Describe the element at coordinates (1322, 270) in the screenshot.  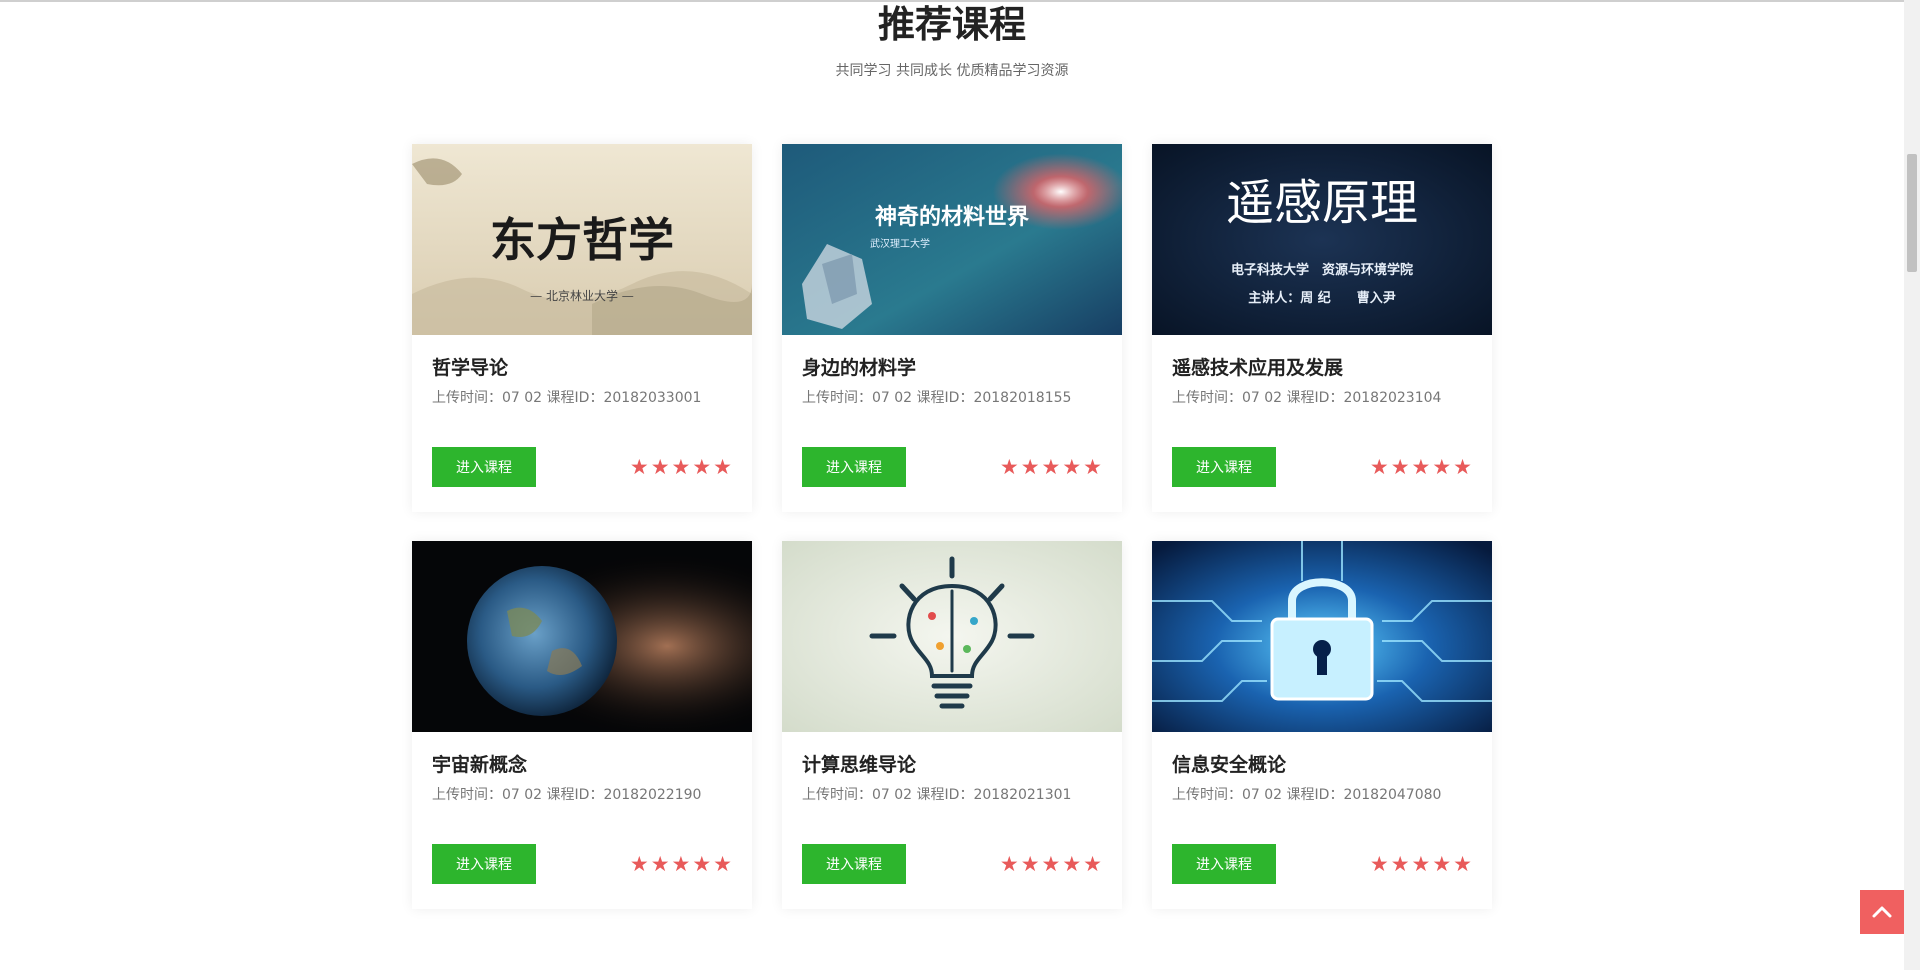
I see `image-subtitle-text: 电子科技大学 资源与环境学院` at that location.